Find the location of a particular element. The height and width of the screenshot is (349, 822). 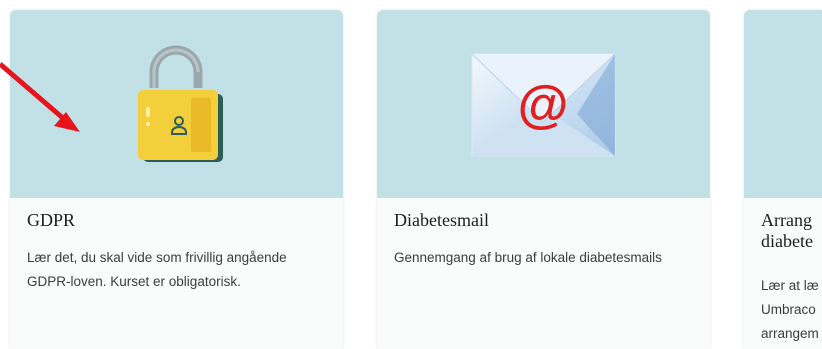

email-envelope-icon: @ is located at coordinates (543, 105).